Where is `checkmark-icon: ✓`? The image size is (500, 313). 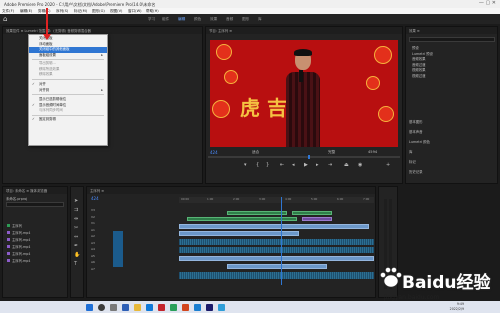
checkmark-icon: ✓ is located at coordinates (33, 119).